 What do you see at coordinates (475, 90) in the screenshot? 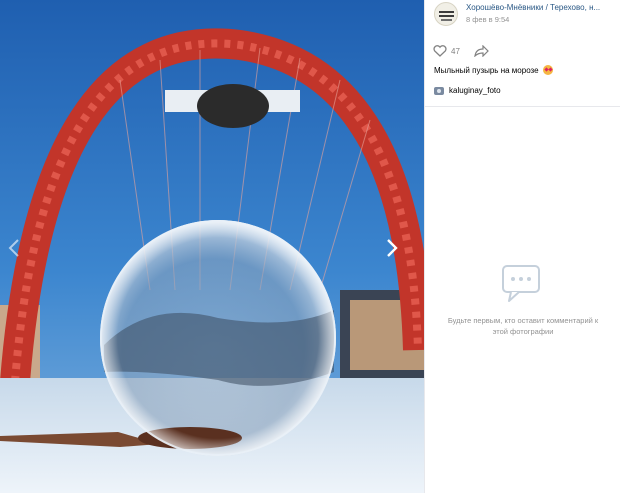
I see `photo-credit-text: kaluginay_foto` at bounding box center [475, 90].